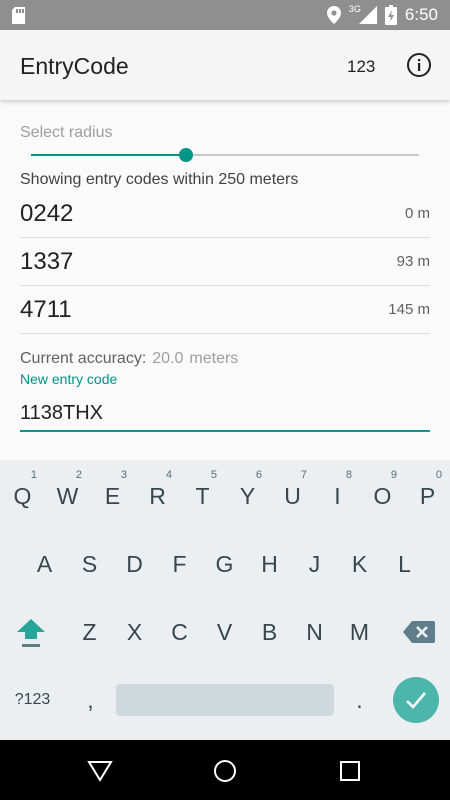 This screenshot has width=450, height=800. I want to click on back-icon, so click(100, 771).